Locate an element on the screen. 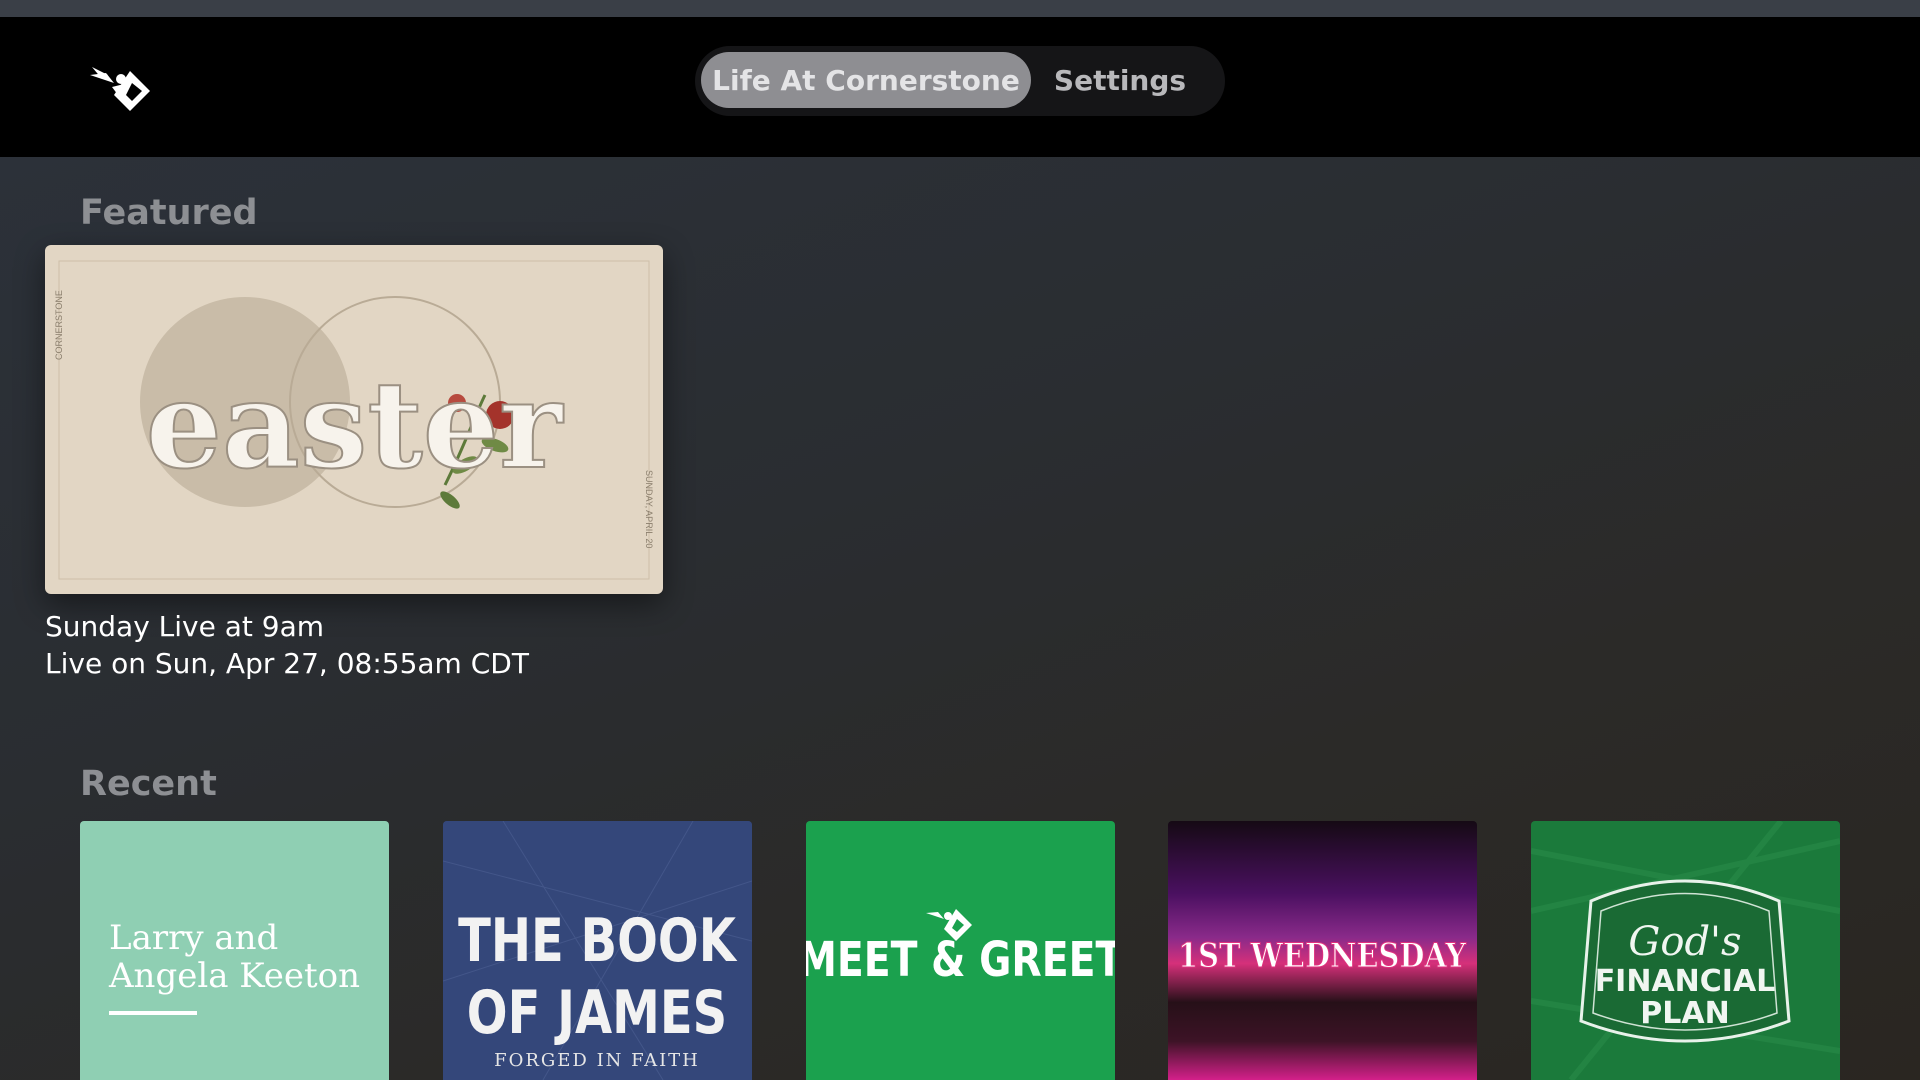  featured-section-title: Featured is located at coordinates (169, 213).